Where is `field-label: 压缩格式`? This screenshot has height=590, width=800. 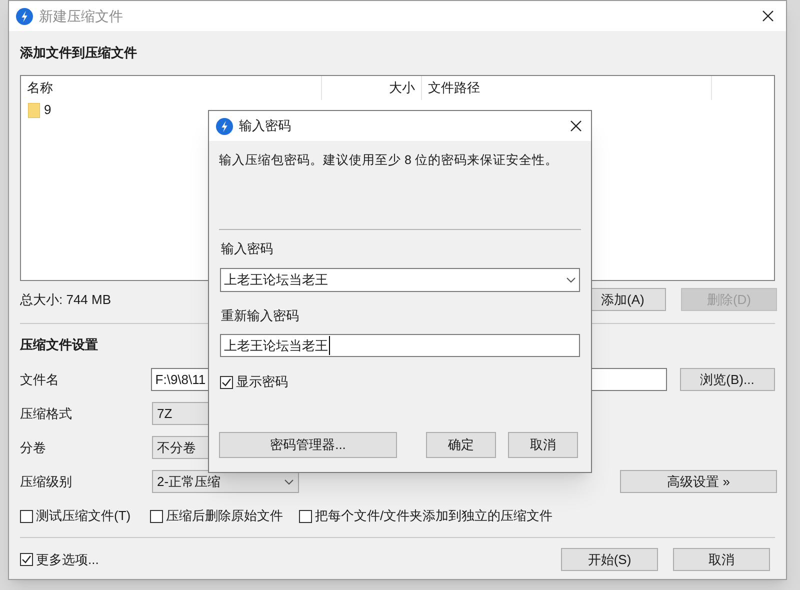
field-label: 压缩格式 is located at coordinates (46, 413).